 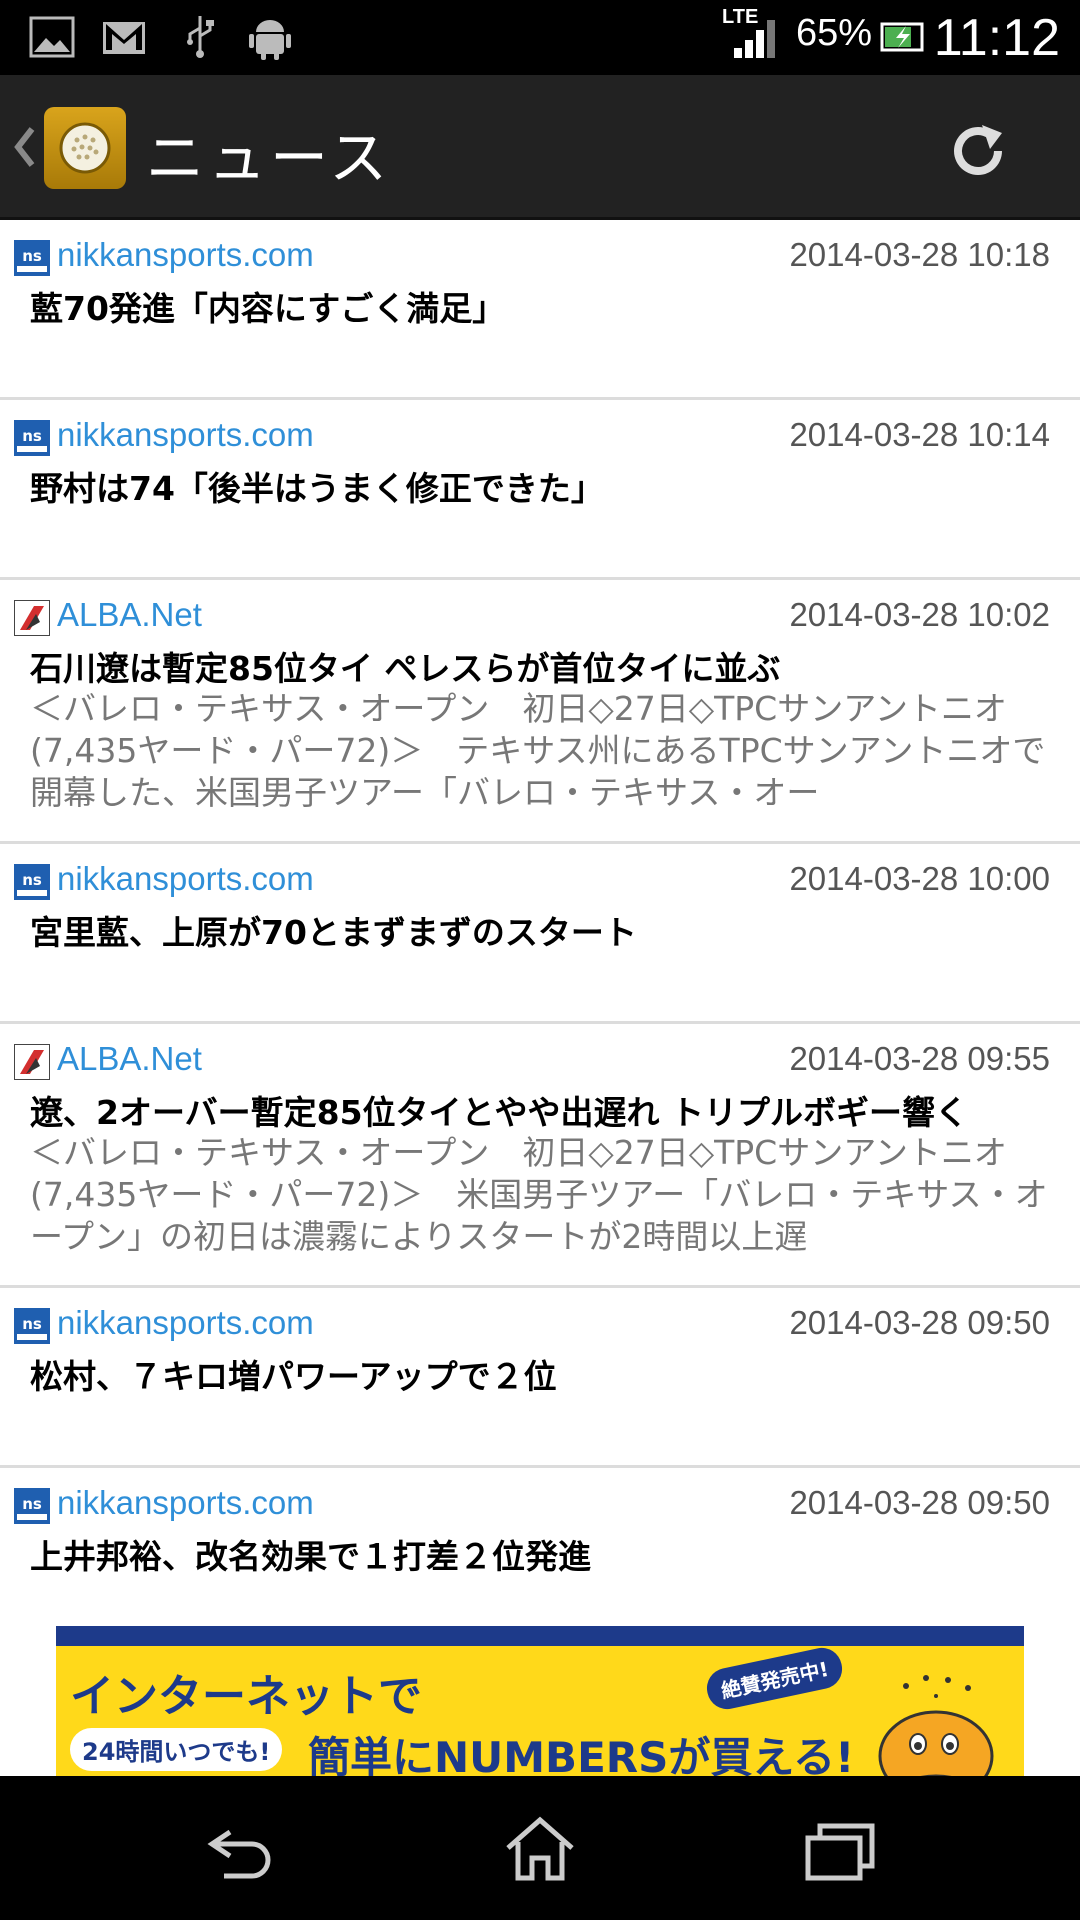 What do you see at coordinates (405, 666) in the screenshot?
I see `news-headline: 石川遼は暫定85位タイ ペレスらが首位タイに並ぶ` at bounding box center [405, 666].